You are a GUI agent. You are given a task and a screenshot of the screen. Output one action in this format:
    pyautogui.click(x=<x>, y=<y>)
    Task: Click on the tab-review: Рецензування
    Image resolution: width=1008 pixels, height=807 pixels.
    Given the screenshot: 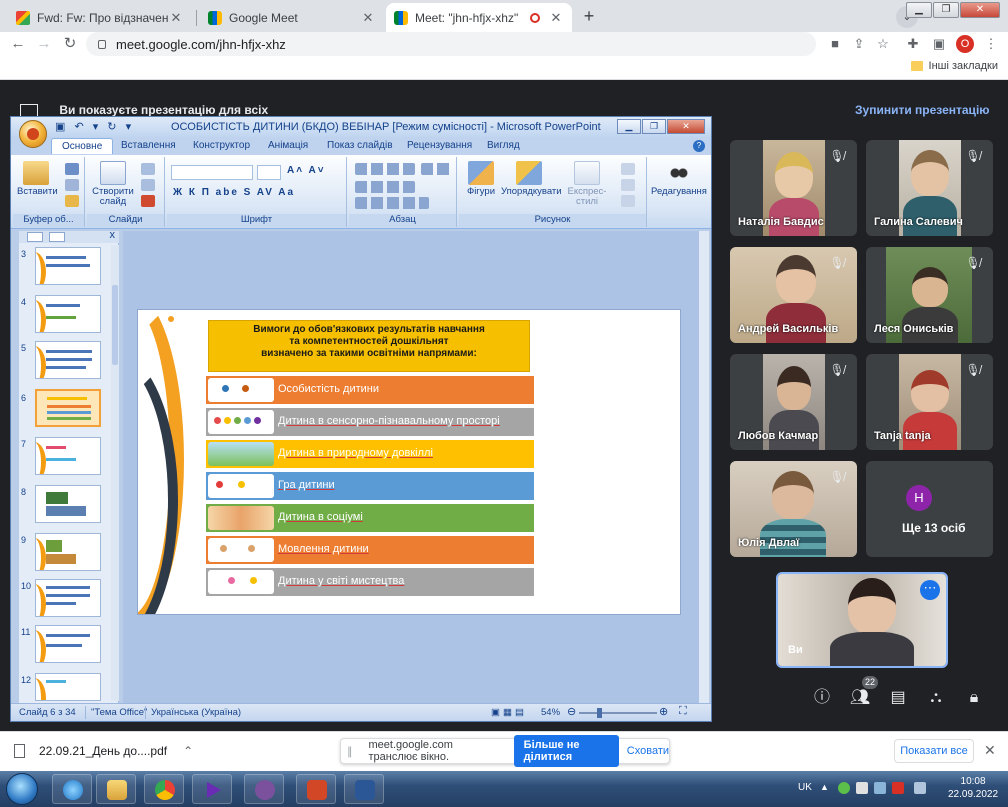 What is the action you would take?
    pyautogui.click(x=439, y=145)
    